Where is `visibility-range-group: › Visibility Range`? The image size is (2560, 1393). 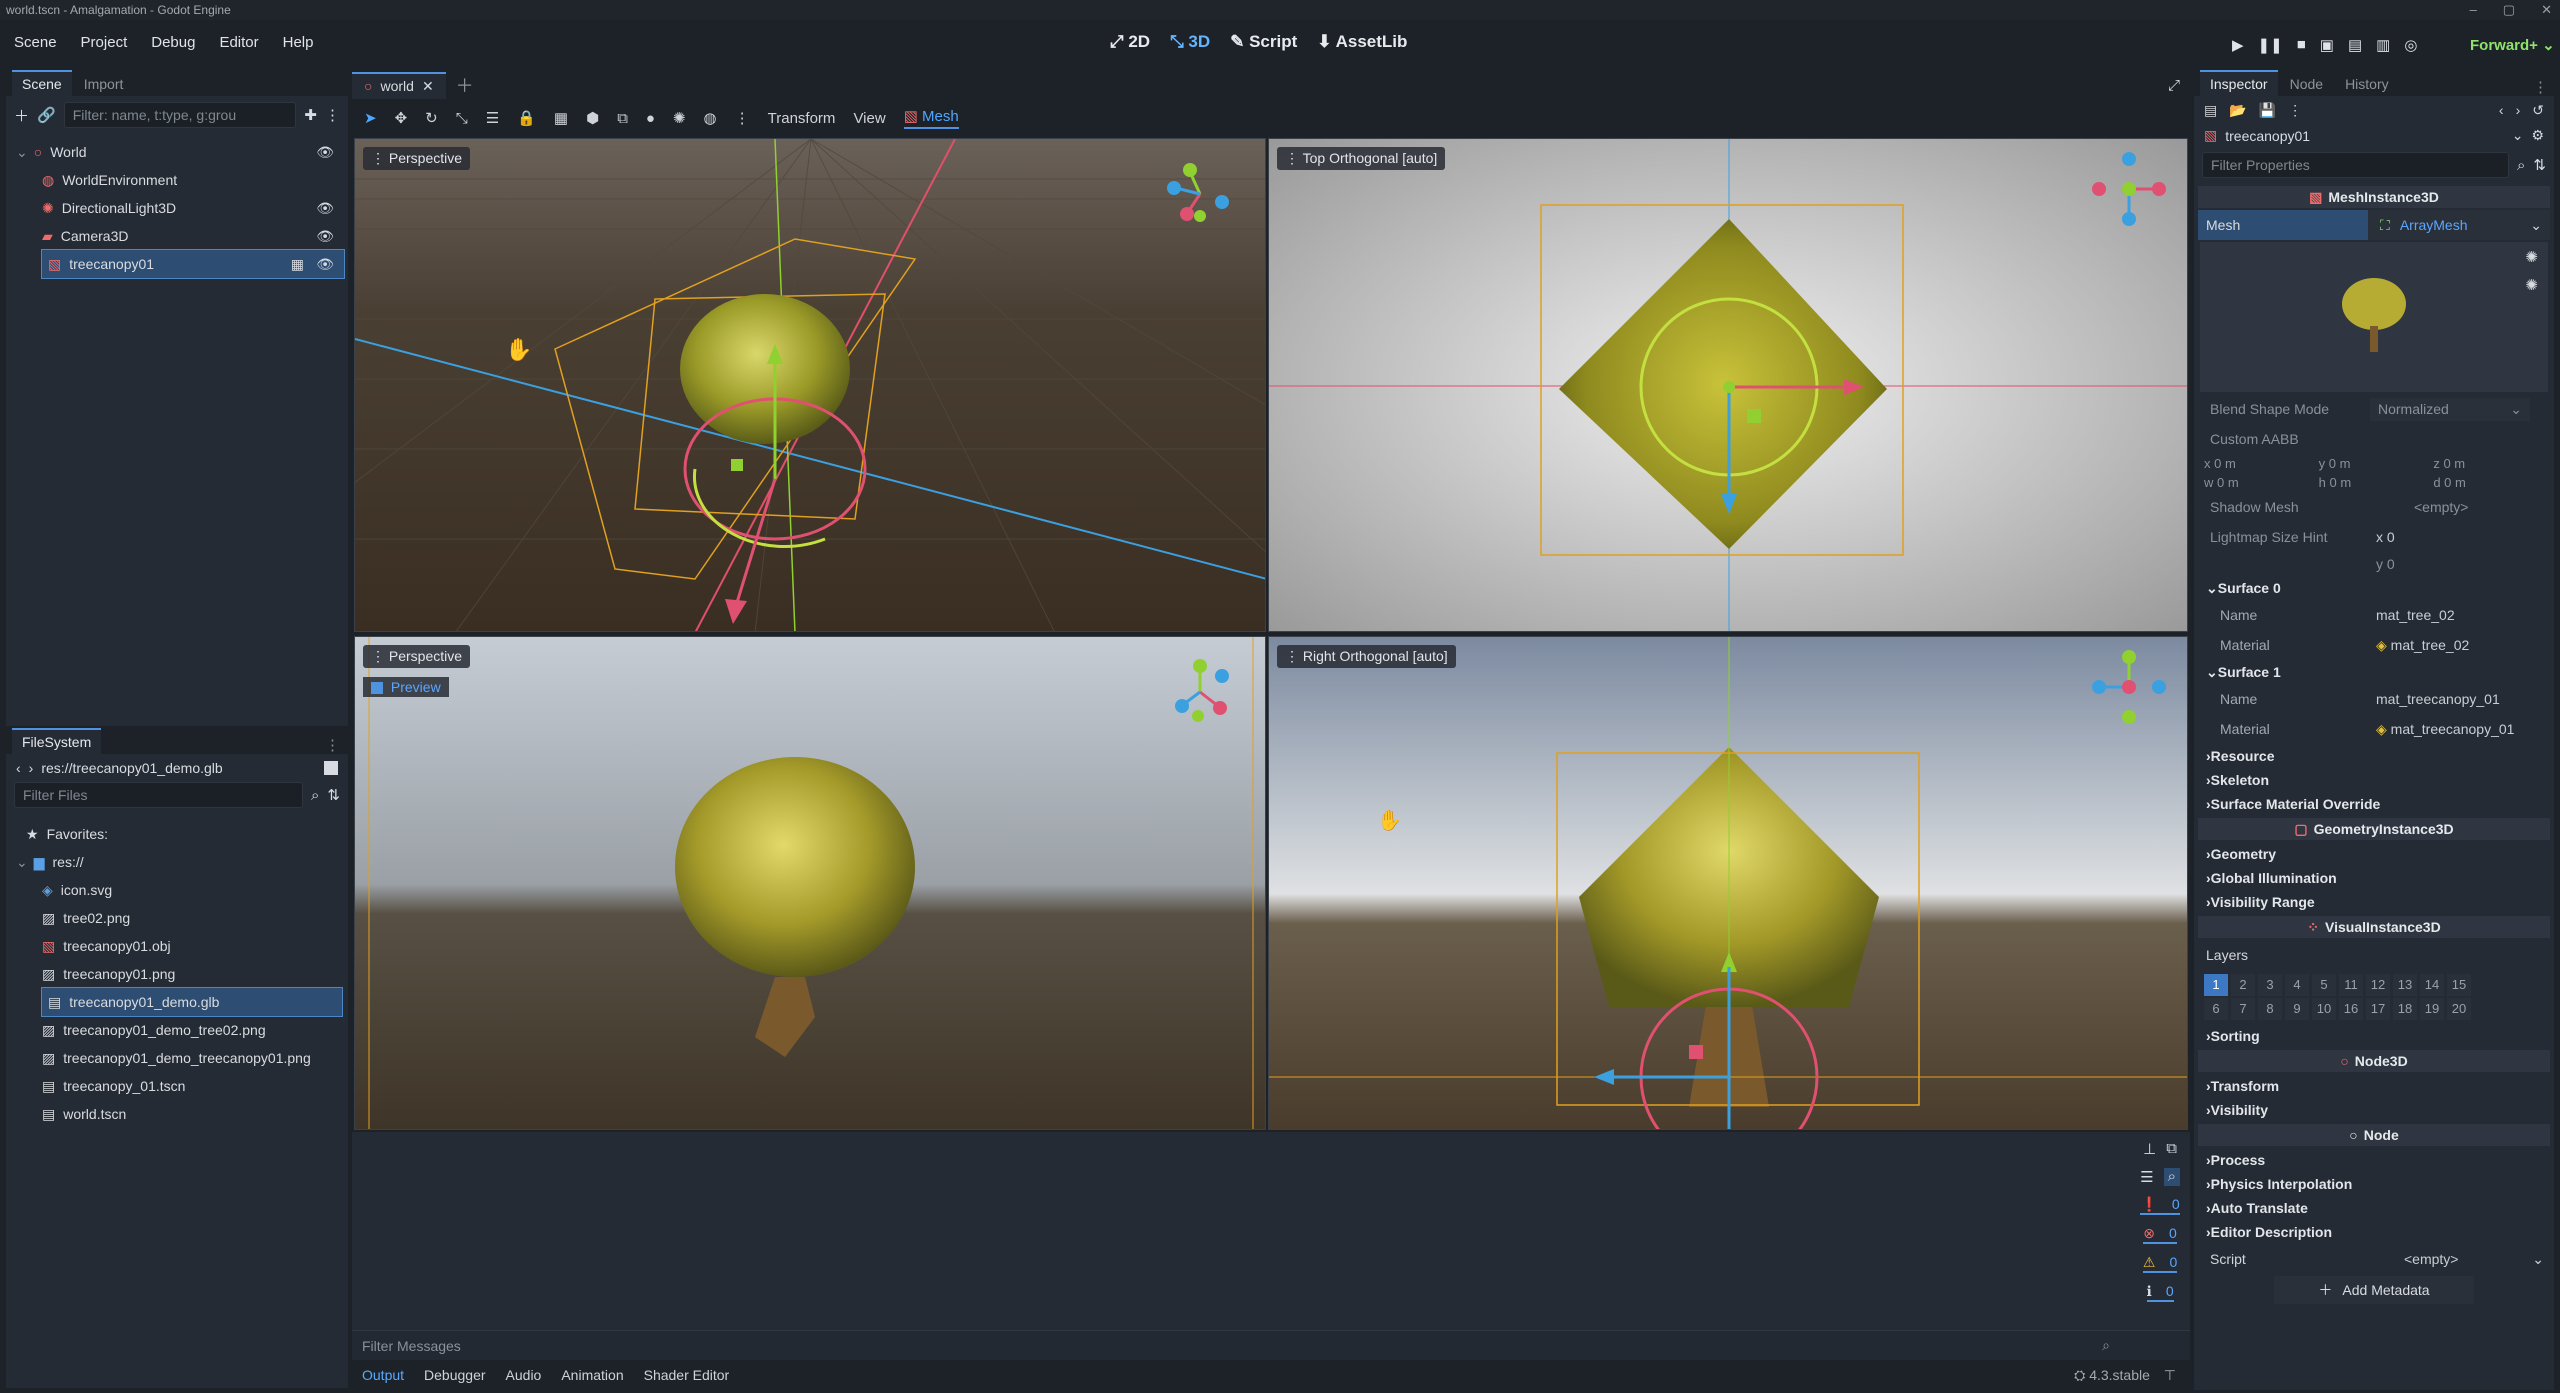
visibility-range-group: › Visibility Range is located at coordinates (2374, 902).